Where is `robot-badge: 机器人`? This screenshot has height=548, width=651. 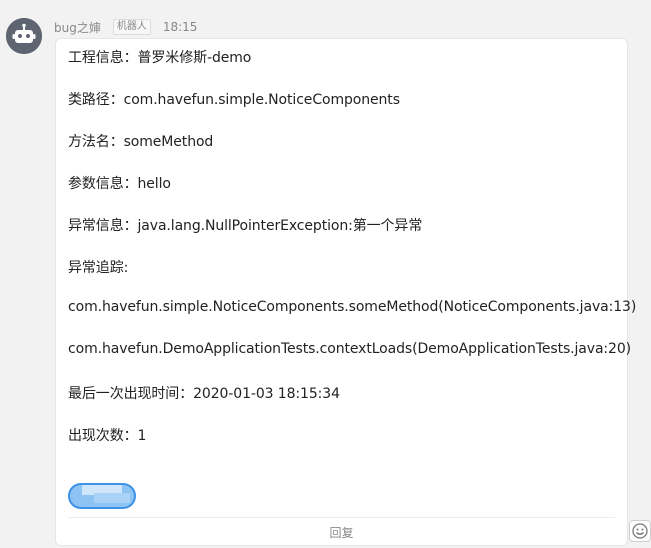 robot-badge: 机器人 is located at coordinates (131, 27).